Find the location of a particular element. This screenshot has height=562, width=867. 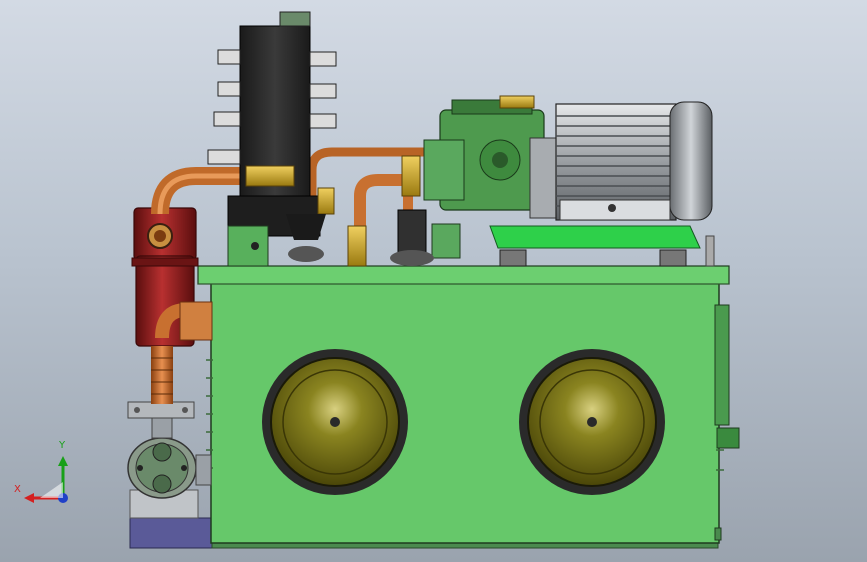

gear-pump is located at coordinates (484, 153).